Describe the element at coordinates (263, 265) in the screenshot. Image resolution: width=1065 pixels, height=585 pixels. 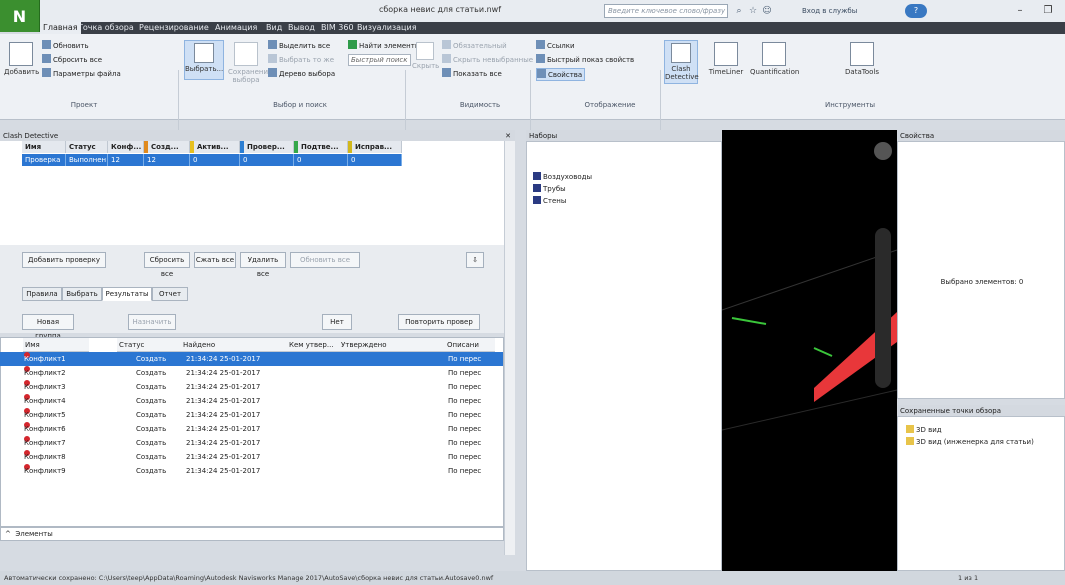
I see `delete-all-button: Удалить все` at that location.